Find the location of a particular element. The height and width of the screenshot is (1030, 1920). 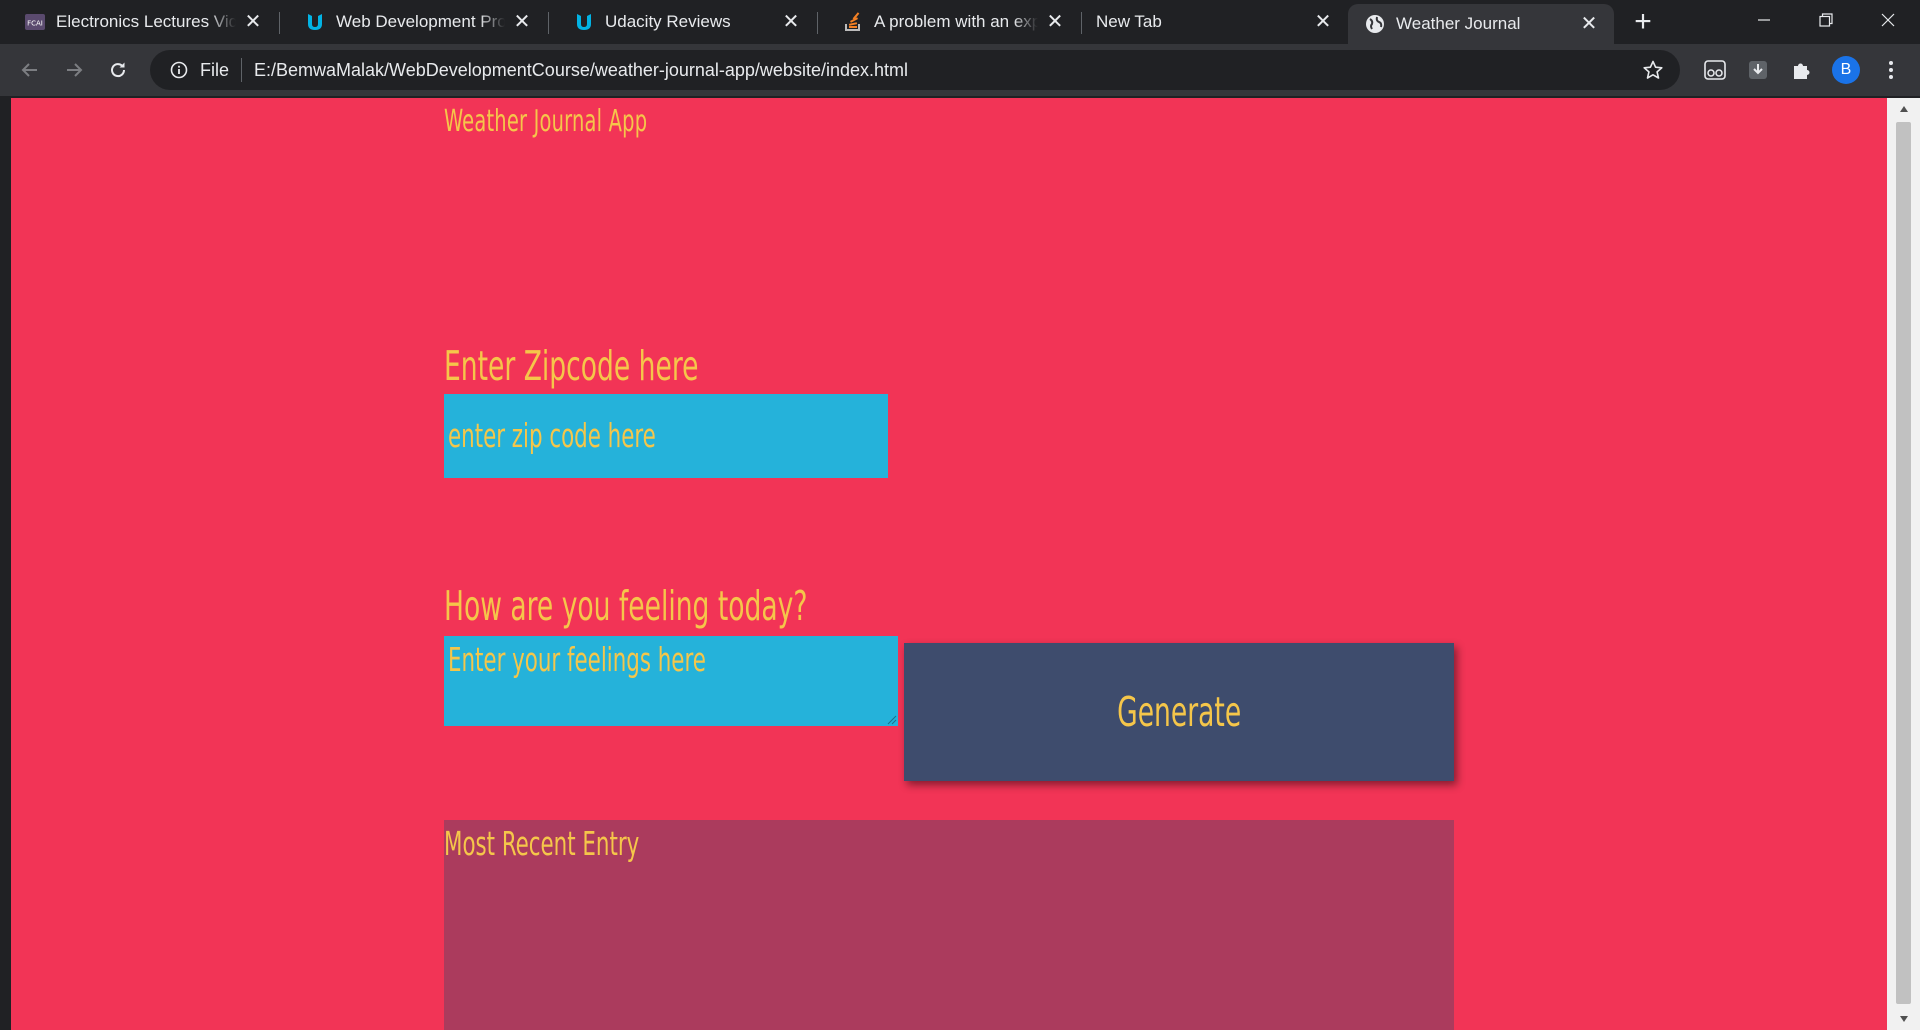

tab-electronics-lectures: FCAI Electronics Lectures Vide ✕ is located at coordinates (139, 22).